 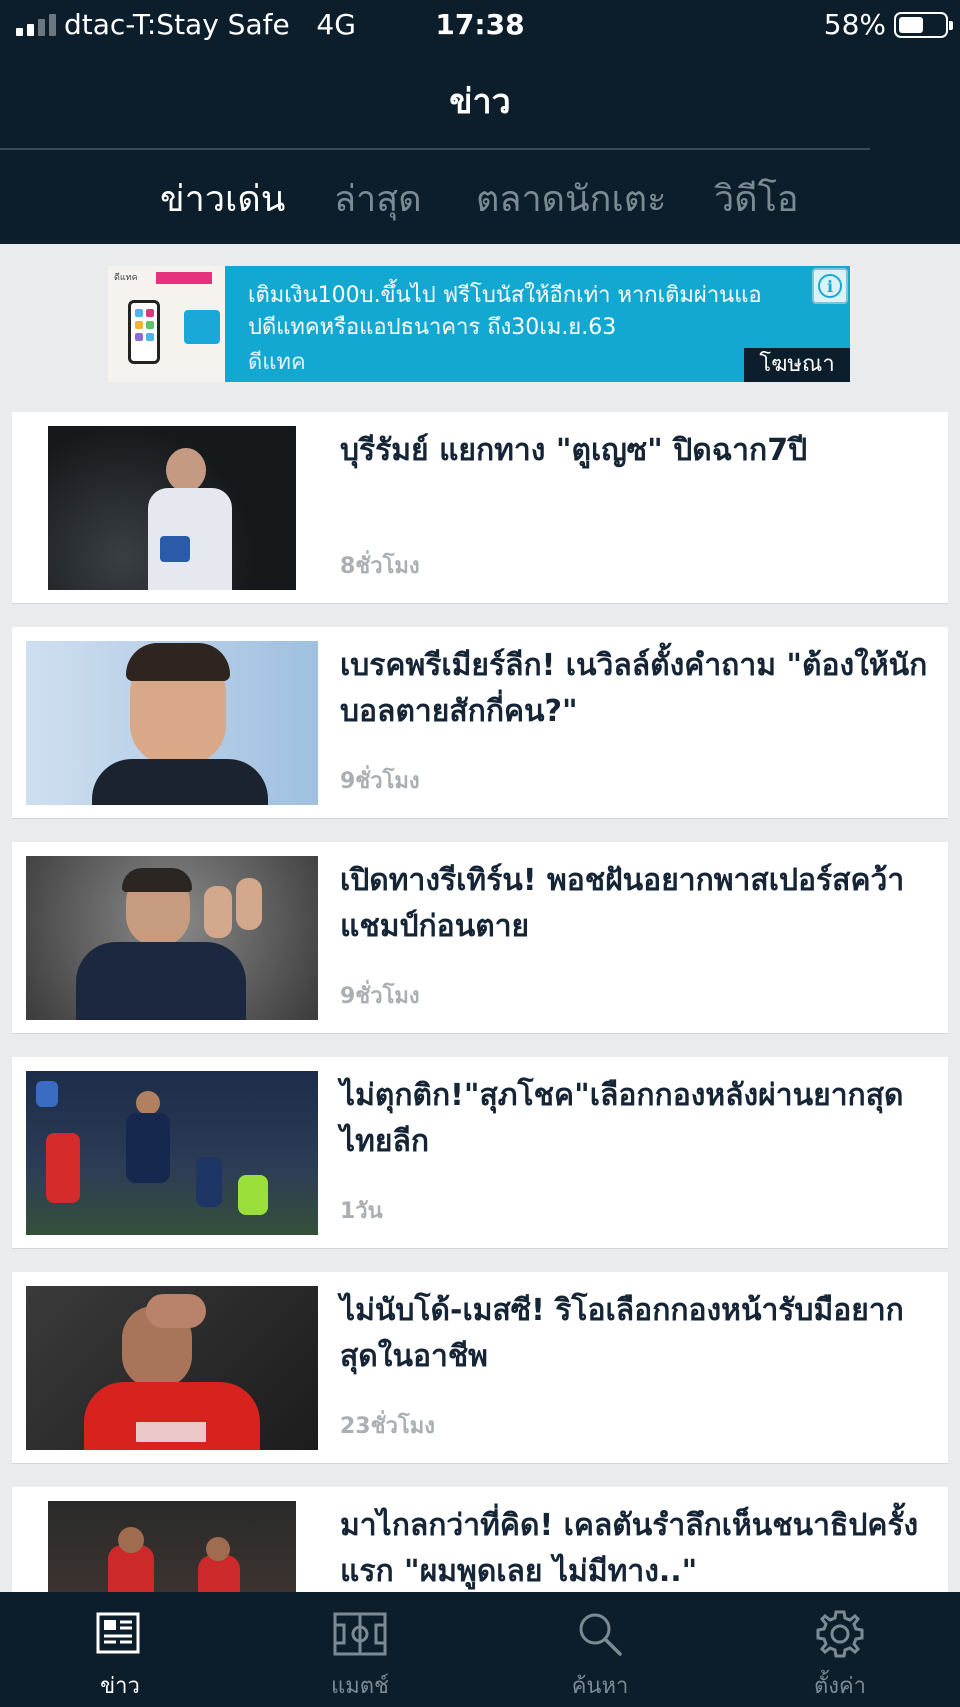 What do you see at coordinates (361, 1211) in the screenshot?
I see `news-time: 1วัน` at bounding box center [361, 1211].